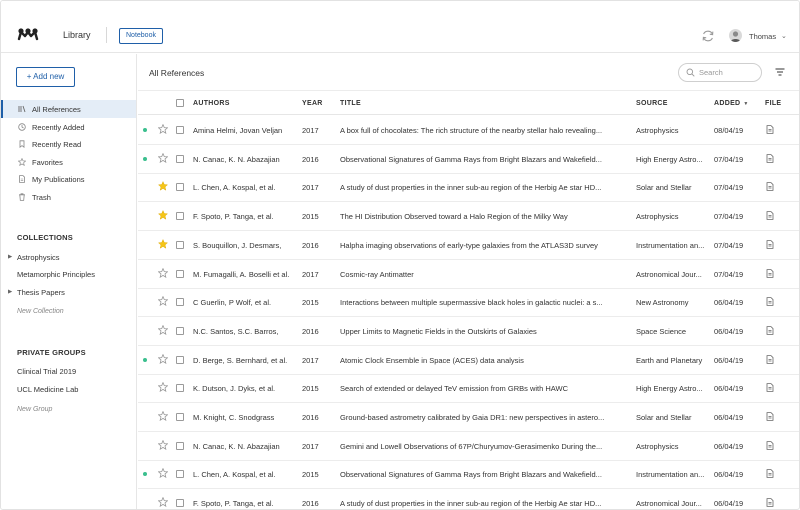 Image resolution: width=800 pixels, height=510 pixels. I want to click on mendeley-logo-icon, so click(28, 34).